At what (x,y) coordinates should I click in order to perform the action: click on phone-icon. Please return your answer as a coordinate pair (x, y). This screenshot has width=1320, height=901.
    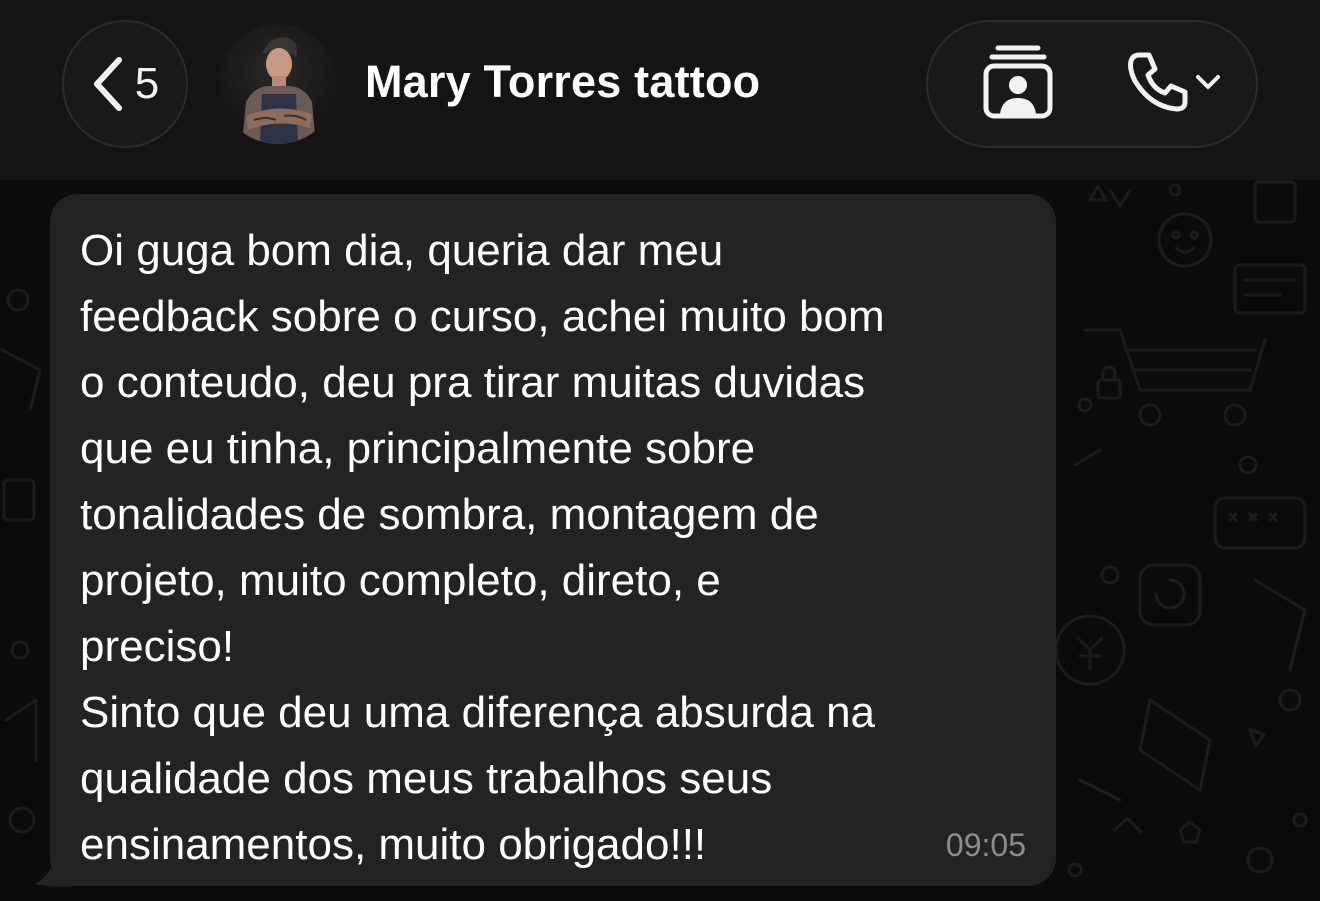
    Looking at the image, I should click on (1158, 84).